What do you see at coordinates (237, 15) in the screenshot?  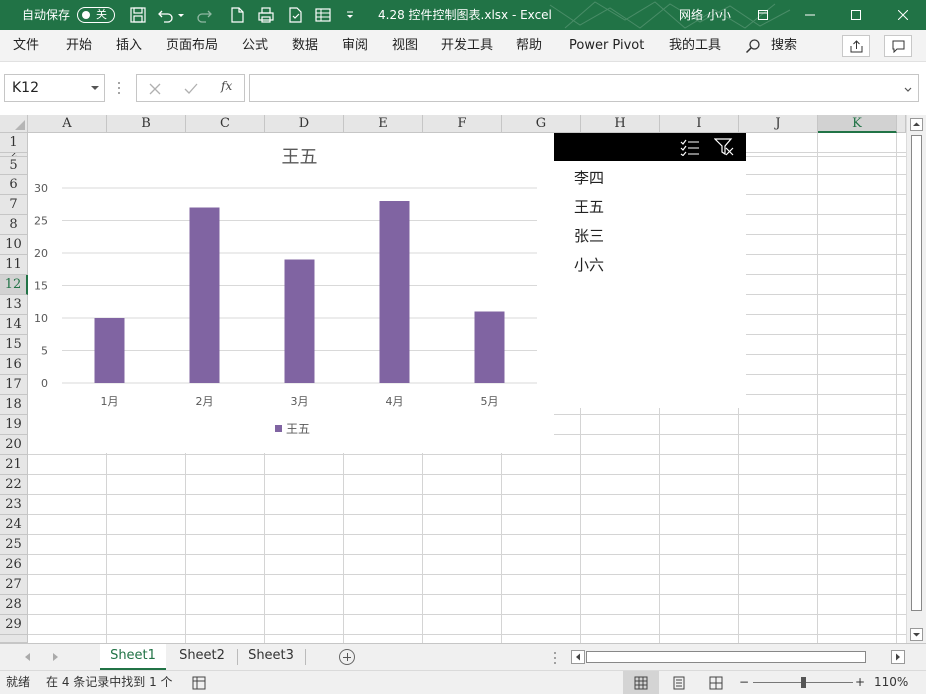 I see `new-file-icon` at bounding box center [237, 15].